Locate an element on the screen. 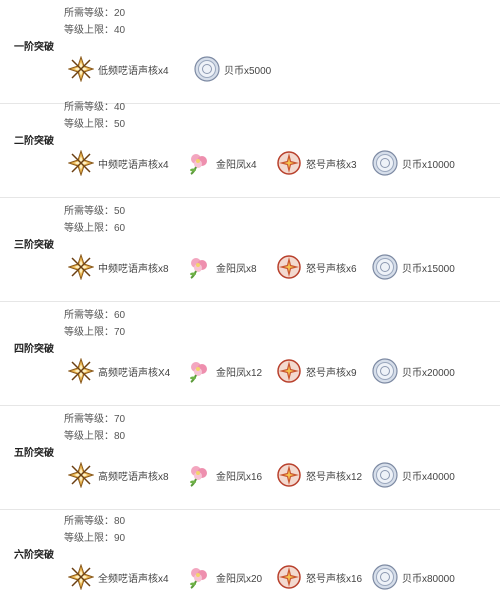  material-item: 贝币x20000 is located at coordinates (413, 371).